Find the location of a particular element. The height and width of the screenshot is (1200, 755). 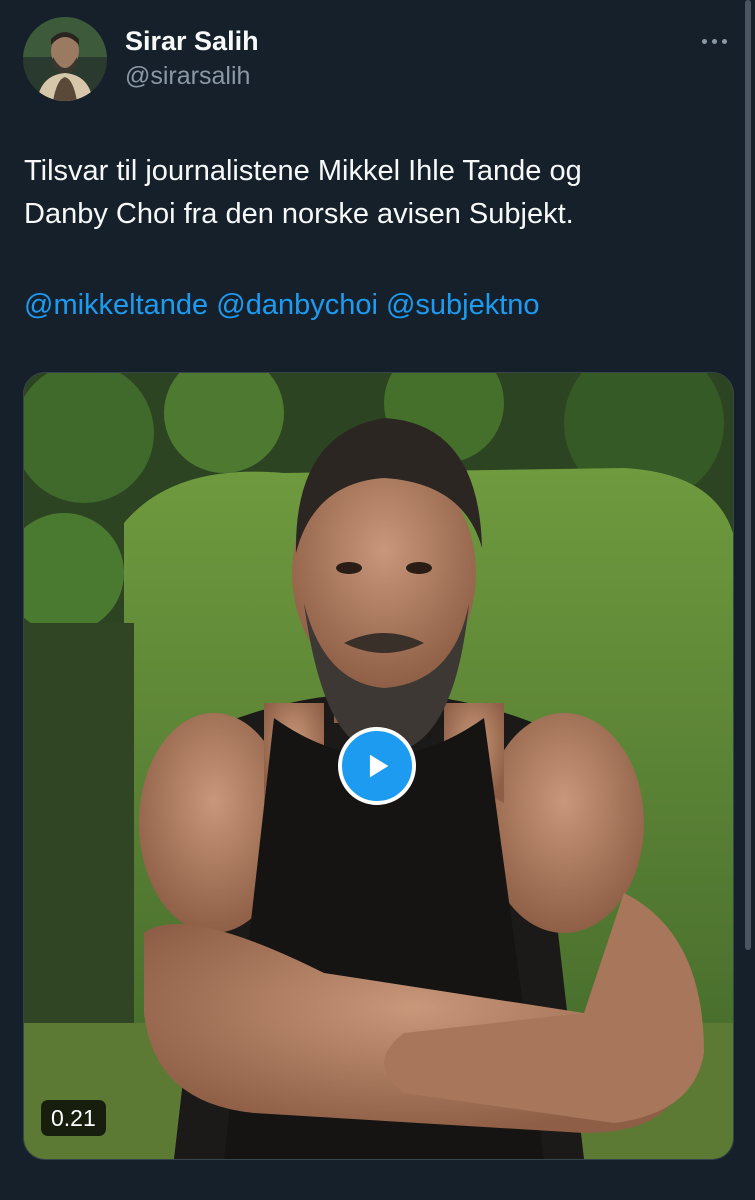

avatar is located at coordinates (65, 59).